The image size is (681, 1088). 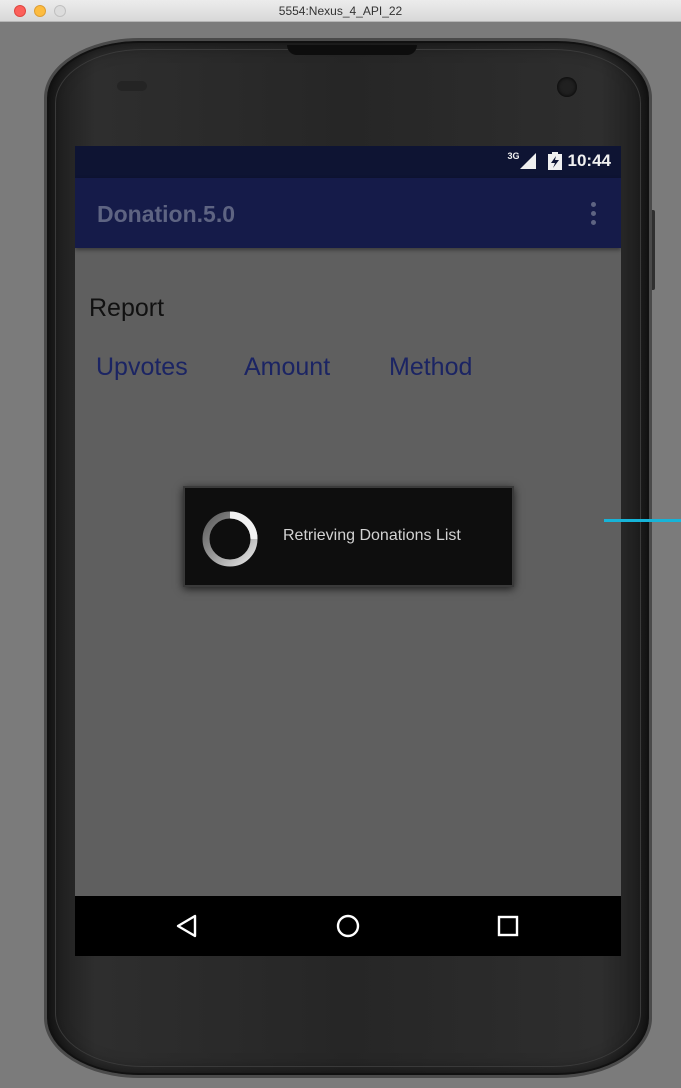 What do you see at coordinates (348, 213) in the screenshot?
I see `app-toolbar: Donation.5.0` at bounding box center [348, 213].